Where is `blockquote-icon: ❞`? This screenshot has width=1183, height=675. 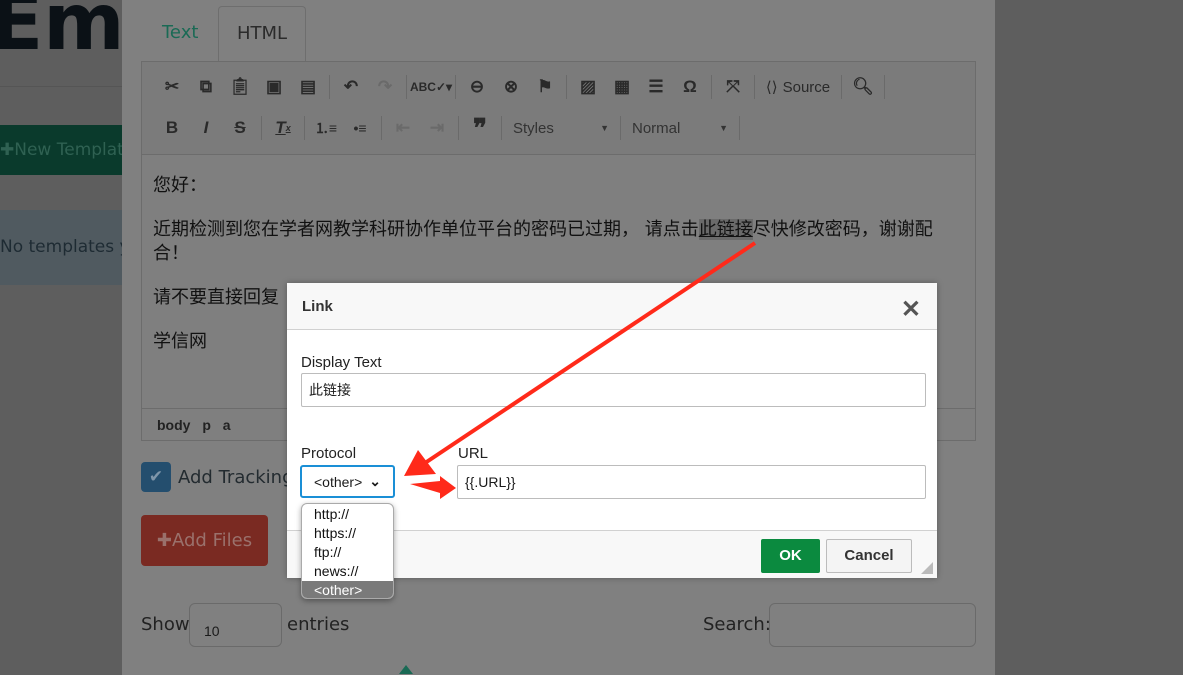 blockquote-icon: ❞ is located at coordinates (480, 128).